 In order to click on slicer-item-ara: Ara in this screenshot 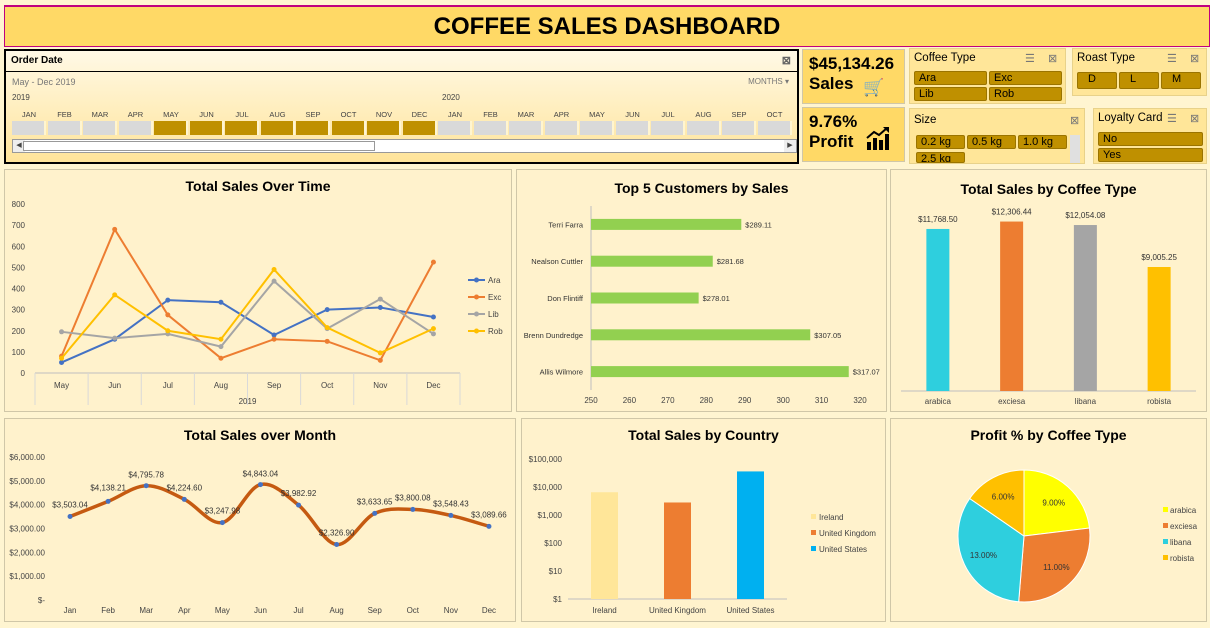, I will do `click(950, 78)`.